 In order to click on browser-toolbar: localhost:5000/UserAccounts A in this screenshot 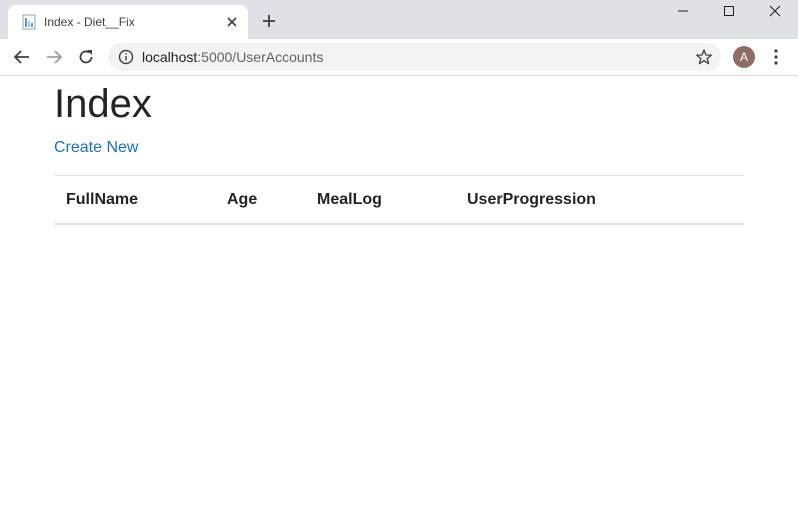, I will do `click(399, 57)`.